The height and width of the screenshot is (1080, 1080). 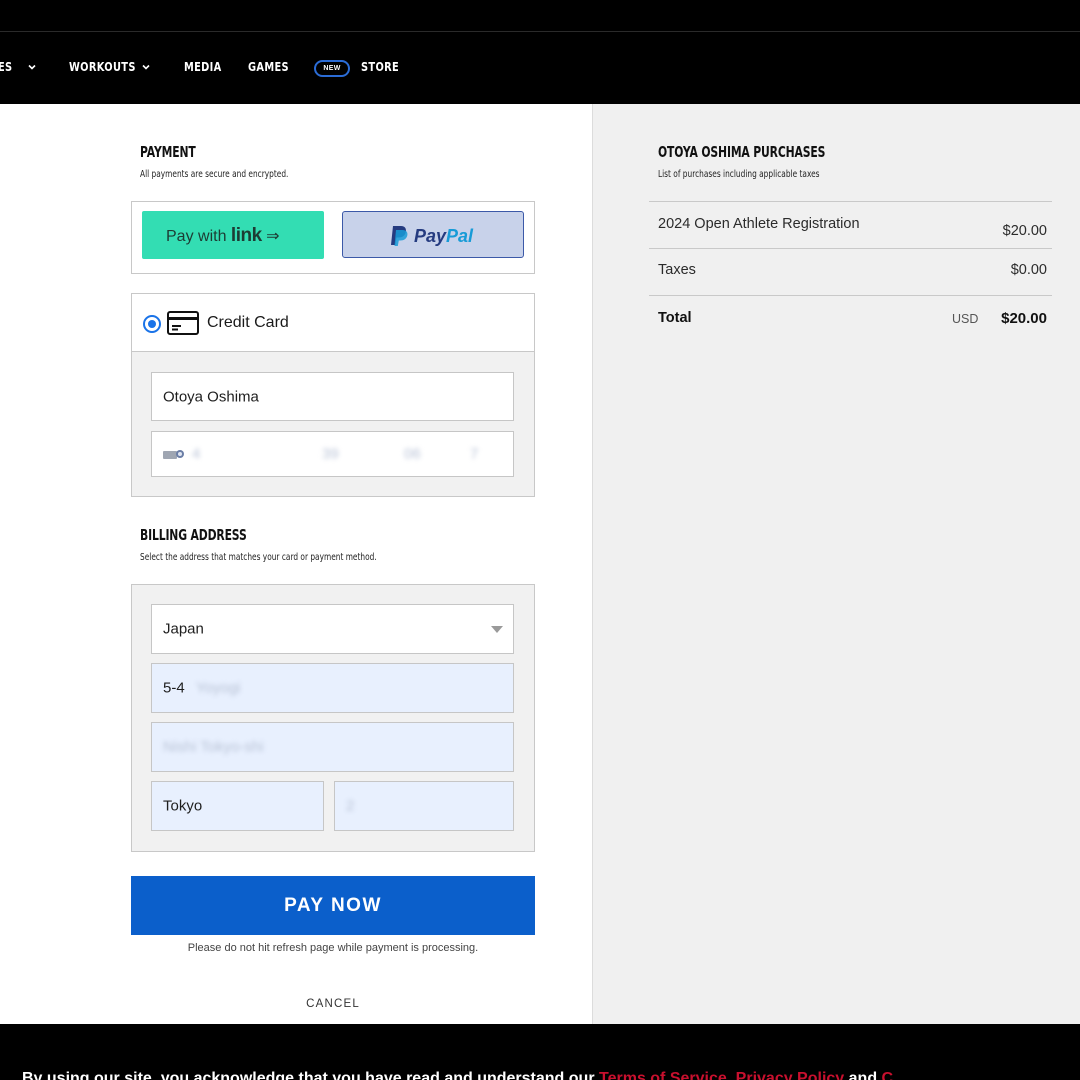 What do you see at coordinates (214, 174) in the screenshot?
I see `payment-subtext: All payments are secure and encrypted.` at bounding box center [214, 174].